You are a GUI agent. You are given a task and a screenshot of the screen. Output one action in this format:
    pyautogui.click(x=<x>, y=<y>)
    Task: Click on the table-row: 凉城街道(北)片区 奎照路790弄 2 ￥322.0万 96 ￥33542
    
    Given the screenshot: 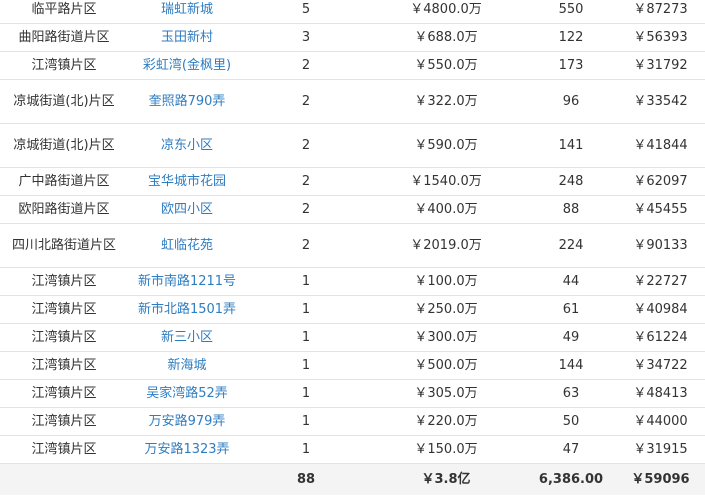 What is the action you would take?
    pyautogui.click(x=352, y=101)
    